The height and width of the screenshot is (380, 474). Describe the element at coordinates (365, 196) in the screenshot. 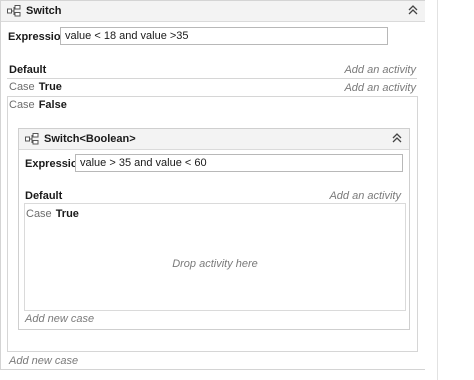

I see `inner-default-add-activity: Add an activity` at that location.